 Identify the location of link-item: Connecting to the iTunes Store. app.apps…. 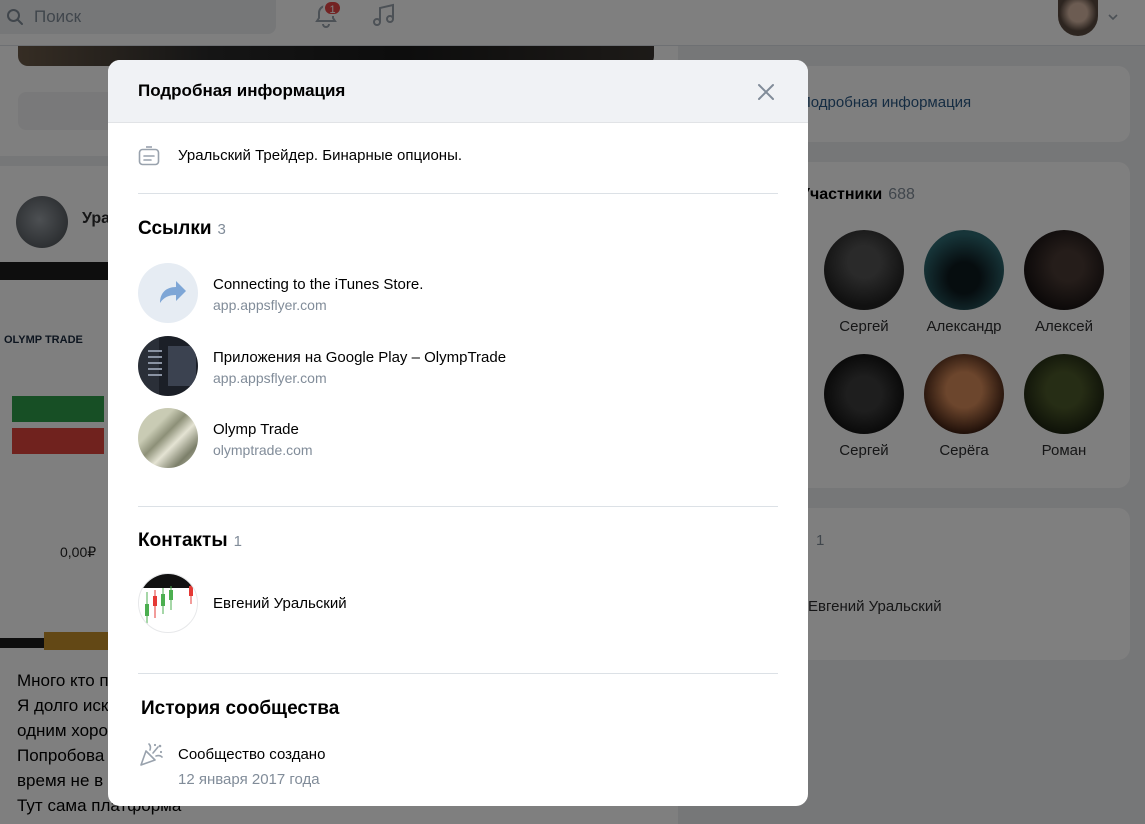
(458, 293).